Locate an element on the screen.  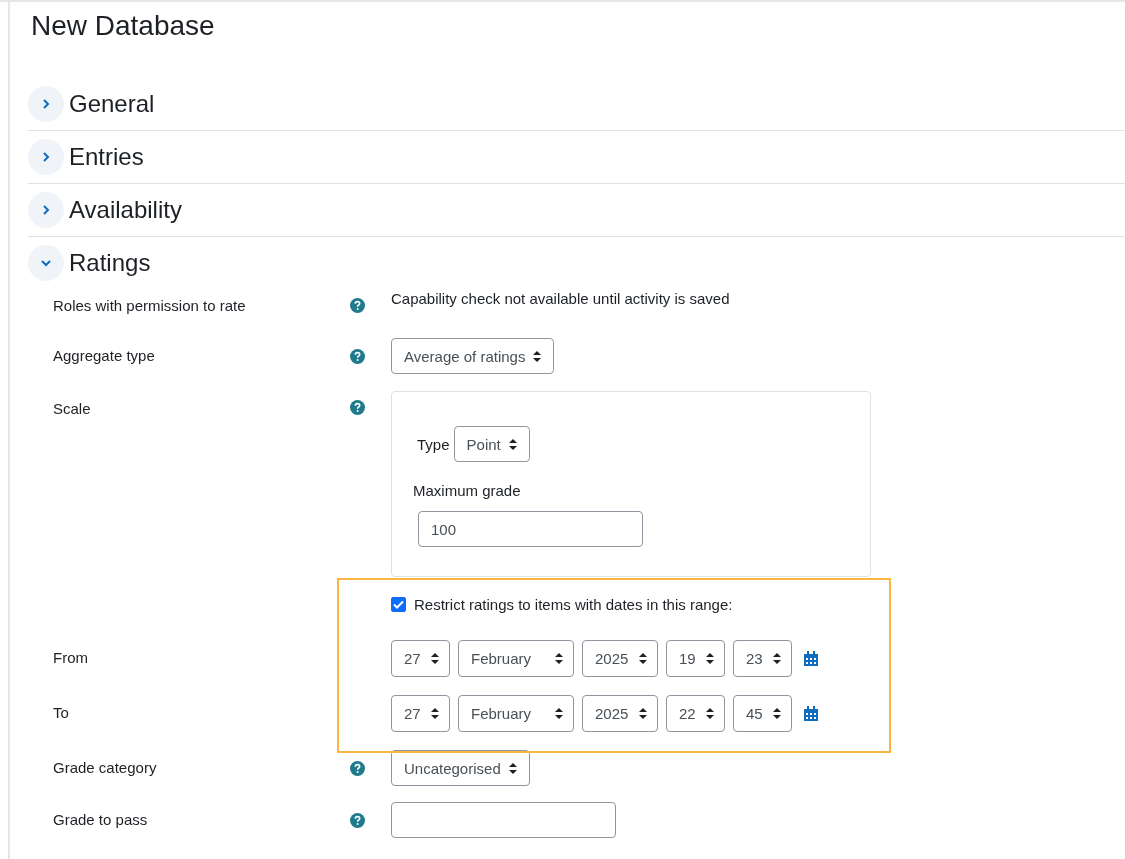
section-heading: General is located at coordinates (112, 104).